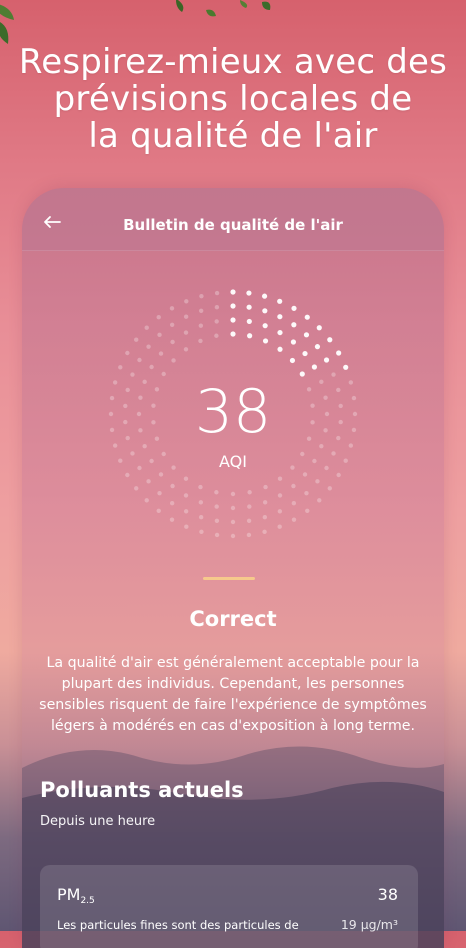 This screenshot has width=466, height=948. What do you see at coordinates (142, 790) in the screenshot?
I see `pollutants-title: Polluants actuels` at bounding box center [142, 790].